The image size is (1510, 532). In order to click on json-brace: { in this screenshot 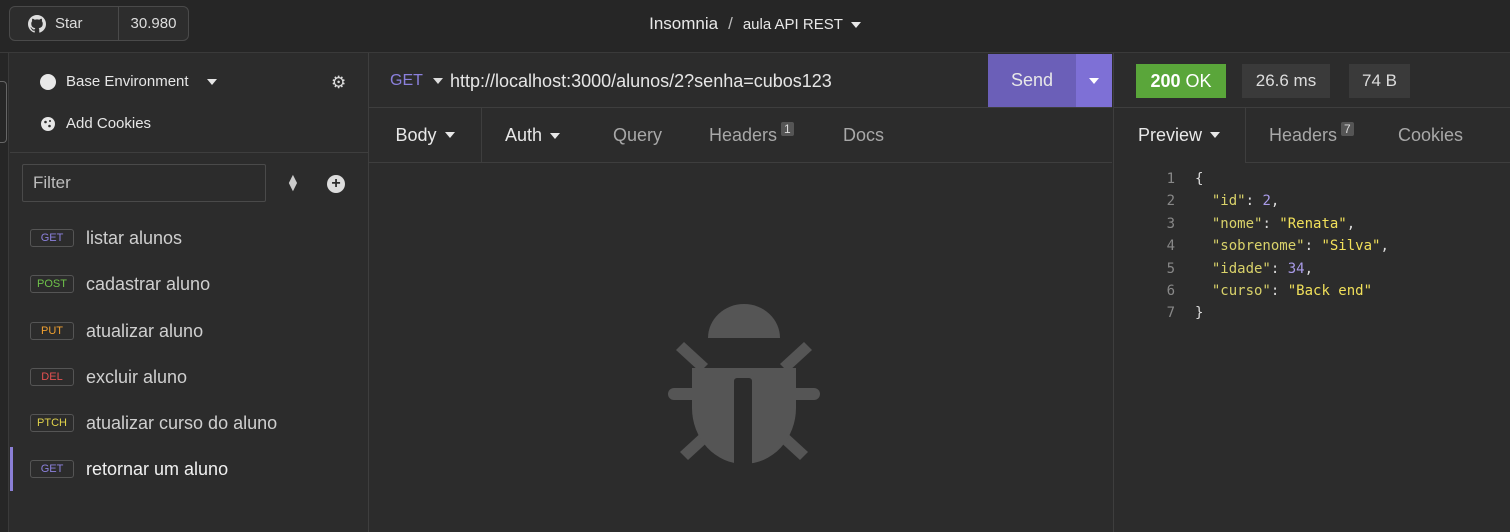, I will do `click(1199, 179)`.